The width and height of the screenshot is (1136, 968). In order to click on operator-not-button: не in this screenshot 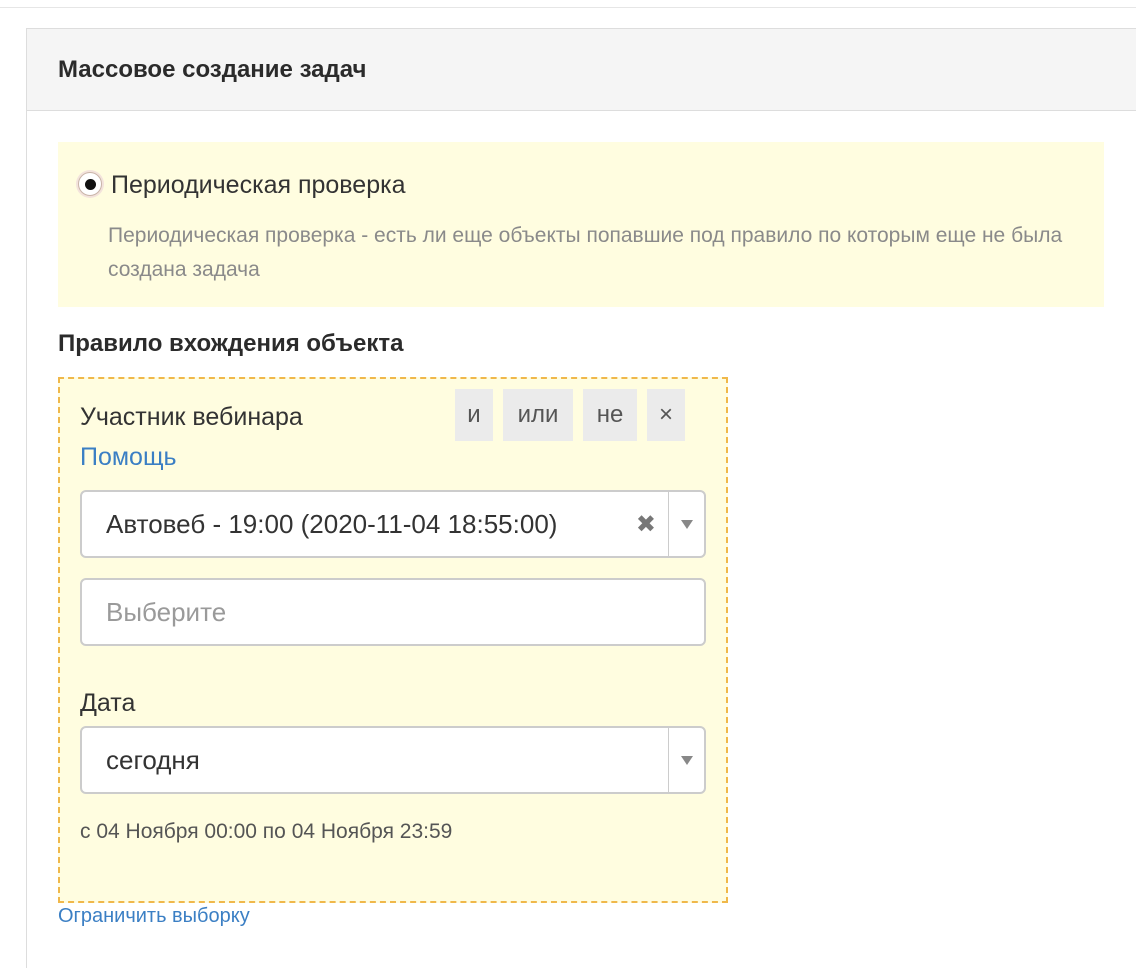, I will do `click(610, 415)`.